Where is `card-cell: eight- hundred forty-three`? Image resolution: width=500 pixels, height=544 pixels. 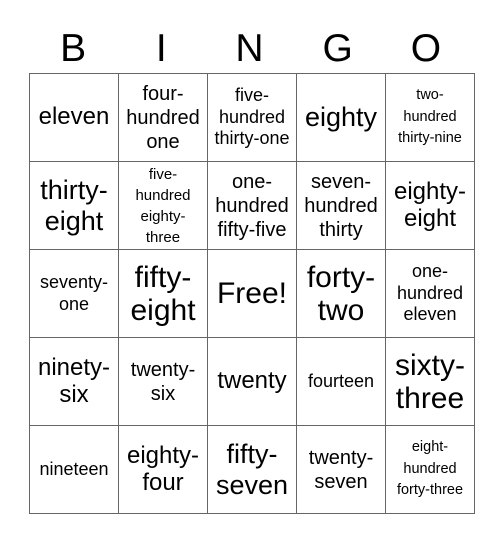 card-cell: eight- hundred forty-three is located at coordinates (430, 469).